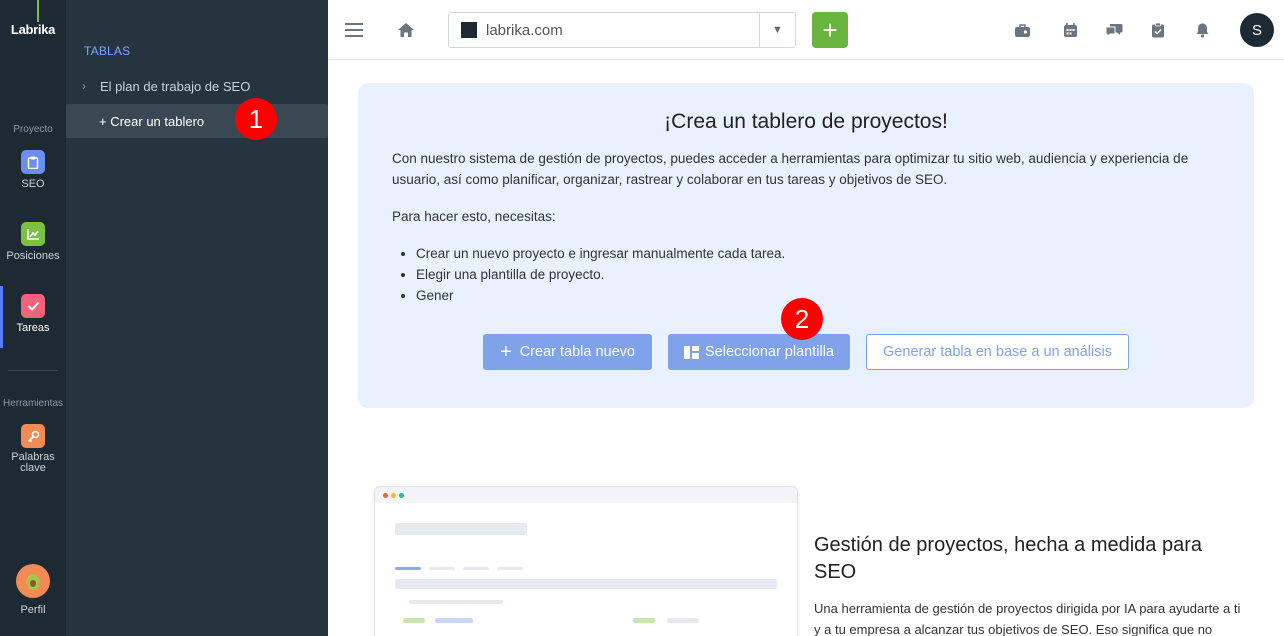  Describe the element at coordinates (33, 436) in the screenshot. I see `key-icon` at that location.